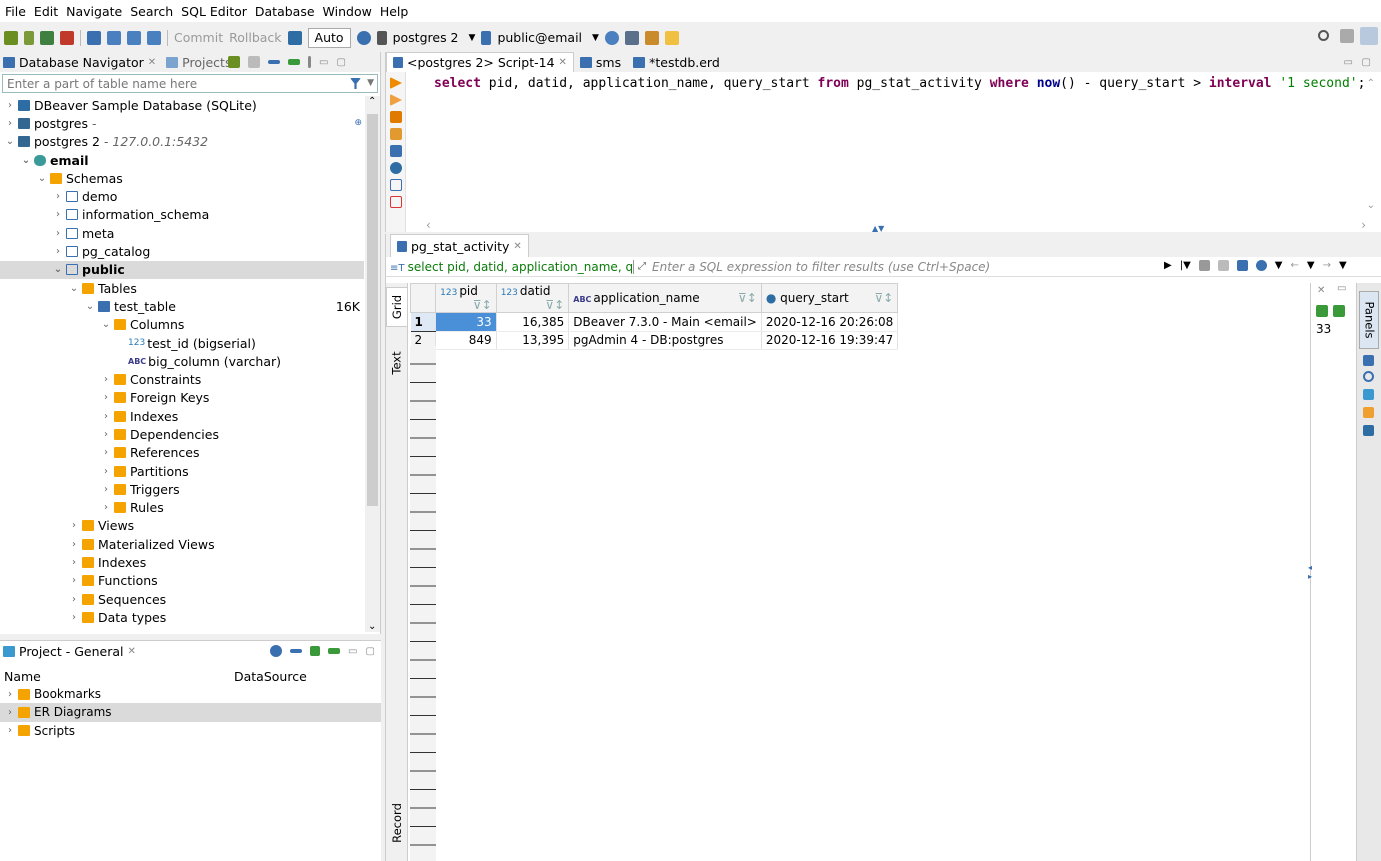 The height and width of the screenshot is (861, 1381). Describe the element at coordinates (1339, 311) in the screenshot. I see `auto-apply-icon` at that location.